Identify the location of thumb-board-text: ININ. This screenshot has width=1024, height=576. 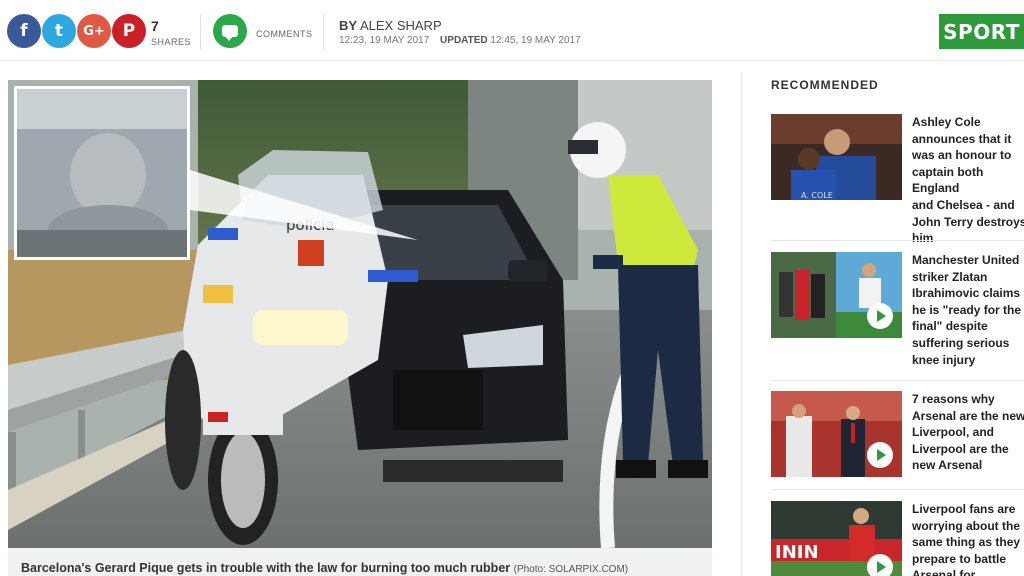
(797, 552).